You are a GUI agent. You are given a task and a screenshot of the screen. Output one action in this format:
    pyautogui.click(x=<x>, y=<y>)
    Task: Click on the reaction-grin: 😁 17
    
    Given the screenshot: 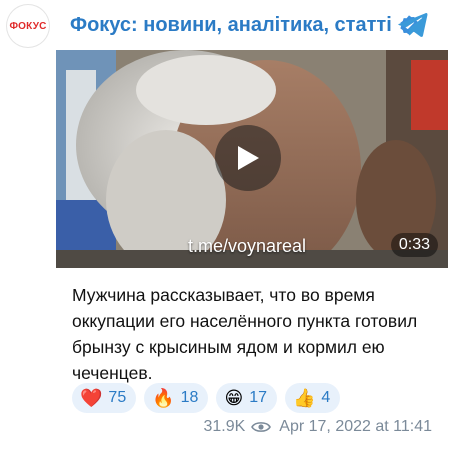 What is the action you would take?
    pyautogui.click(x=246, y=398)
    